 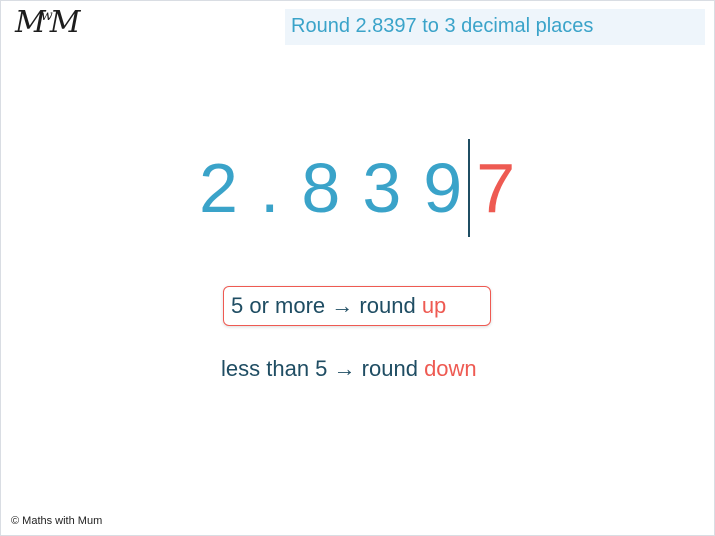 I want to click on logo: MwM, so click(x=48, y=22).